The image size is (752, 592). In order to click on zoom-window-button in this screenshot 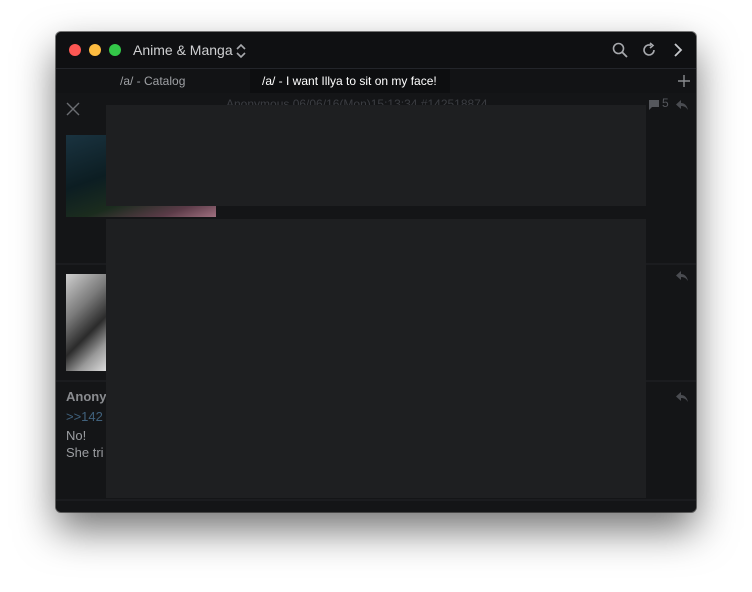, I will do `click(115, 50)`.